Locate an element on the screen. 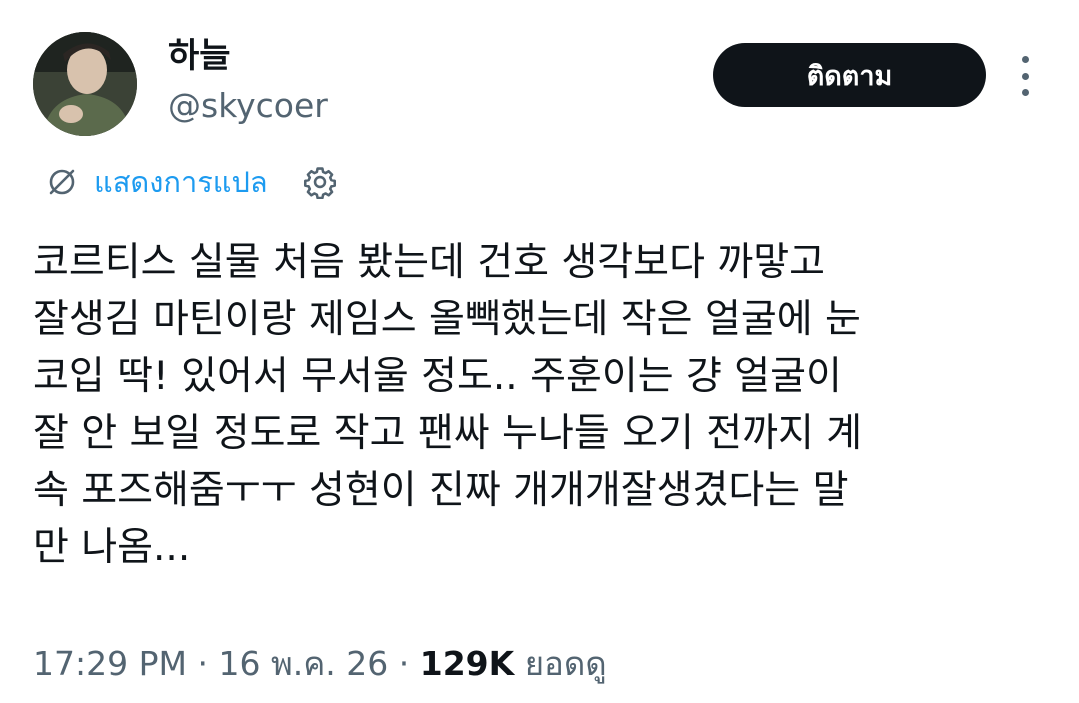 Image resolution: width=1079 pixels, height=703 pixels. tweet-meta: 17:29 PM · 16 พ.ค. 26 · 129K ยอดดู is located at coordinates (320, 664).